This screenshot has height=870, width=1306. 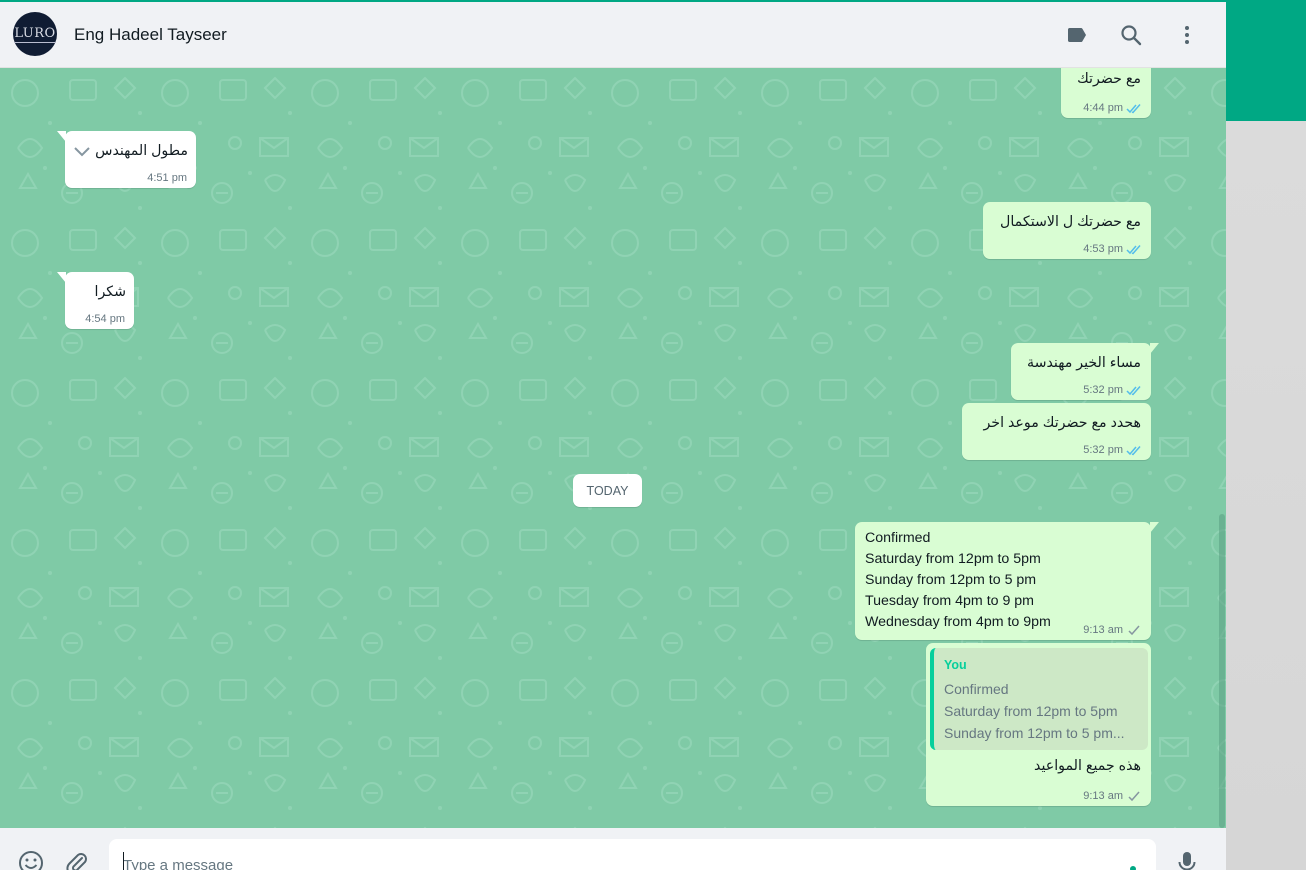 I want to click on search-icon, so click(x=1131, y=35).